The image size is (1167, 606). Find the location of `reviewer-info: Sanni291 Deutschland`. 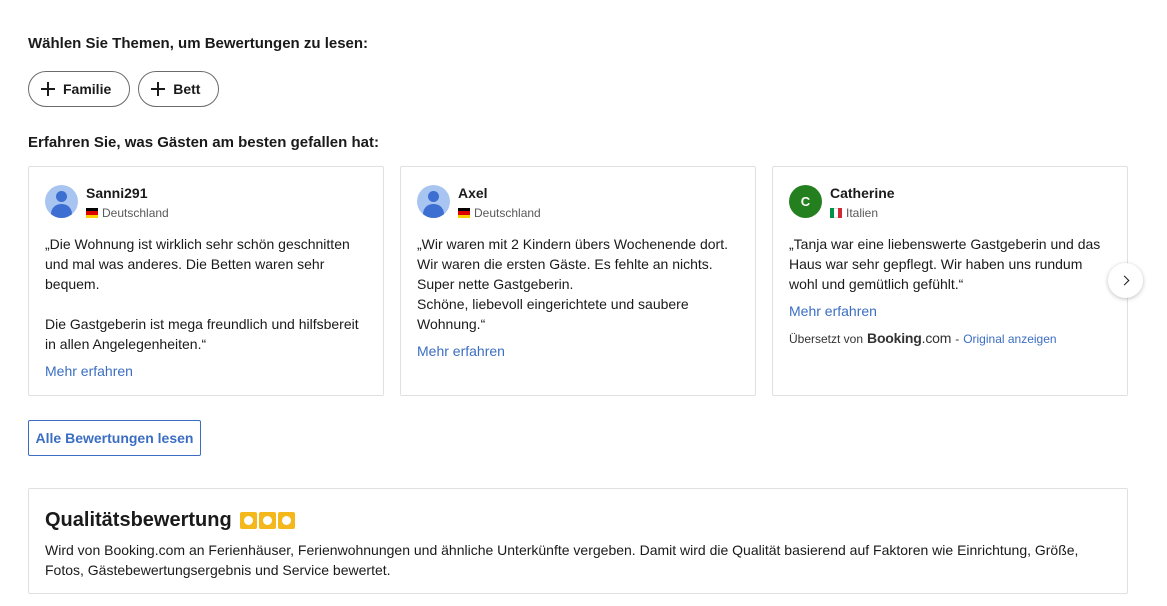

reviewer-info: Sanni291 Deutschland is located at coordinates (206, 202).